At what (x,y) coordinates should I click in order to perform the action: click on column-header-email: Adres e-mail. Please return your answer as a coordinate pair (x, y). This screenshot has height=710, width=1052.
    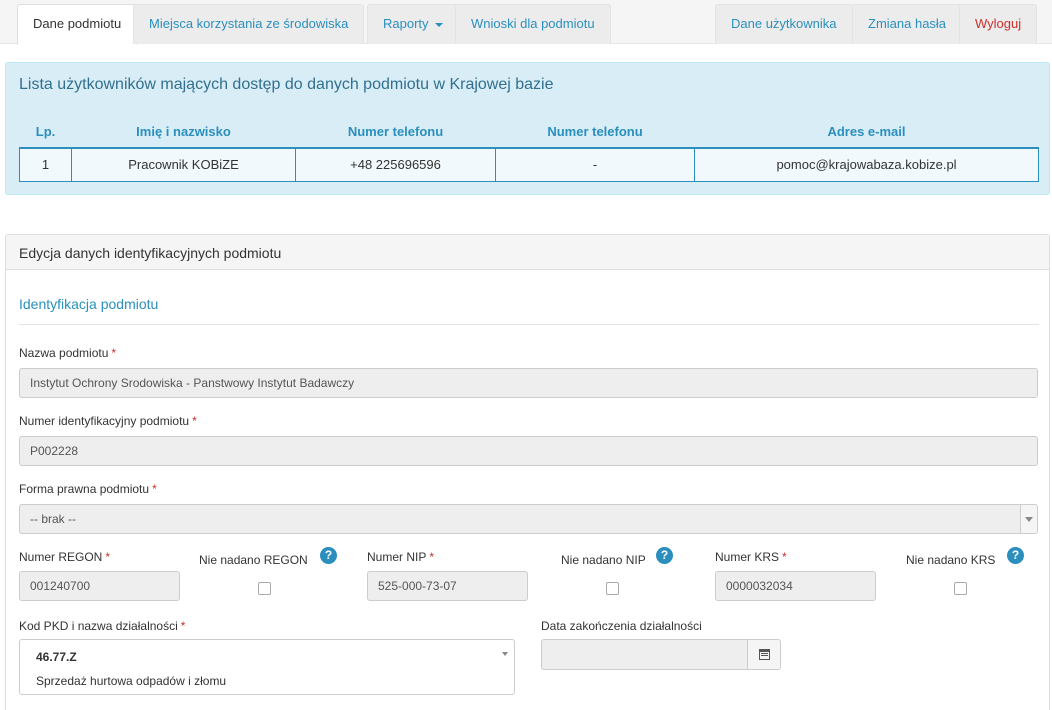
    Looking at the image, I should click on (866, 132).